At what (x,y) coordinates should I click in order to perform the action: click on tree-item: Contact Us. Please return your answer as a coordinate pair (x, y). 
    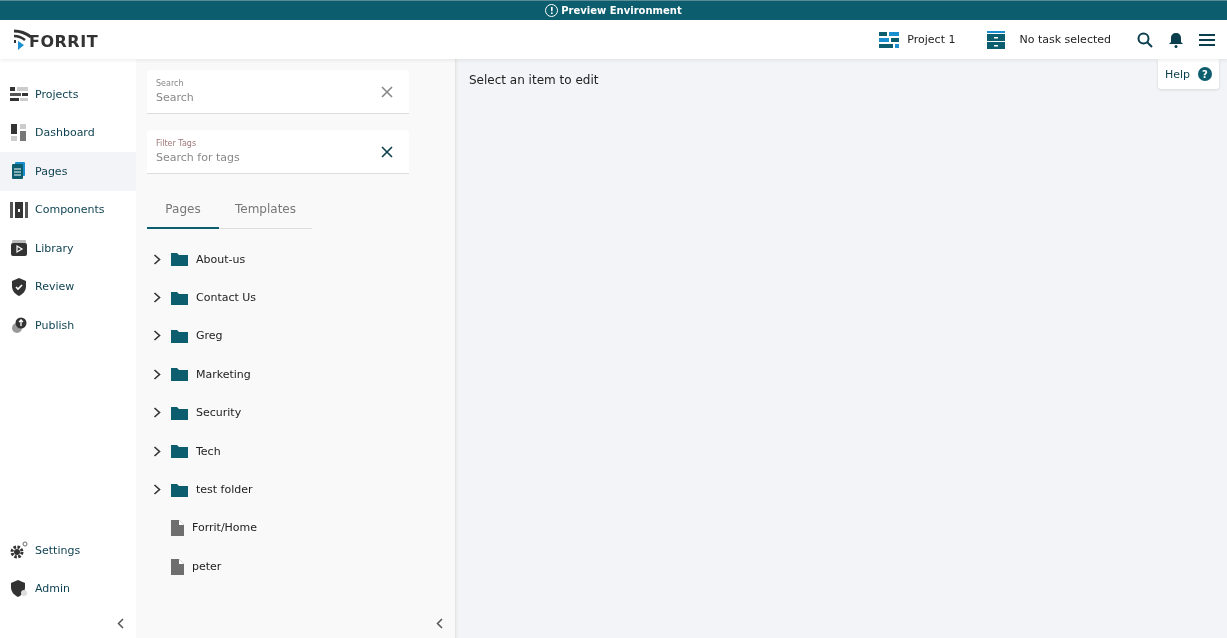
    Looking at the image, I should click on (226, 298).